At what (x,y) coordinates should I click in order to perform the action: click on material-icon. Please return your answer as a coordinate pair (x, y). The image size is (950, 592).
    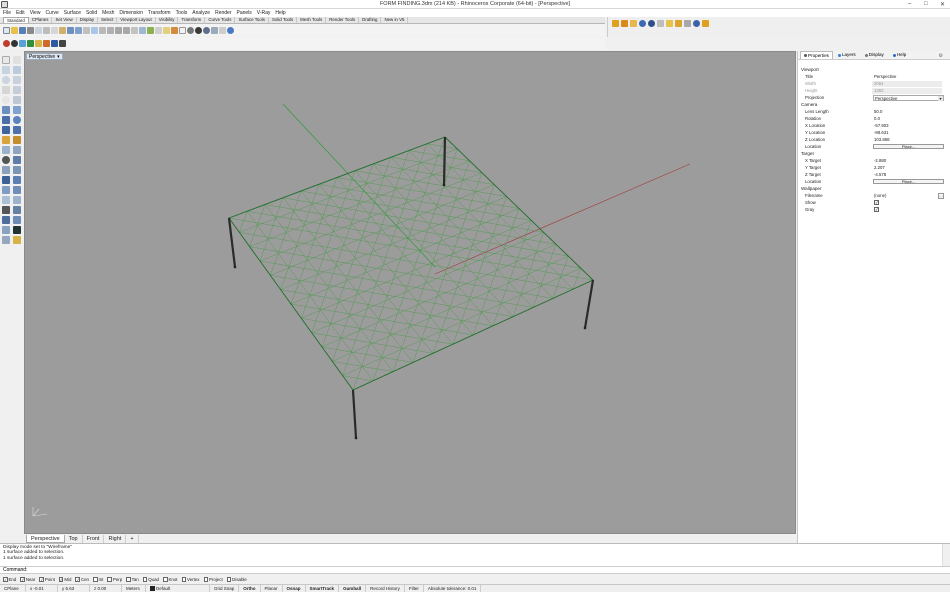
    Looking at the image, I should click on (206, 30).